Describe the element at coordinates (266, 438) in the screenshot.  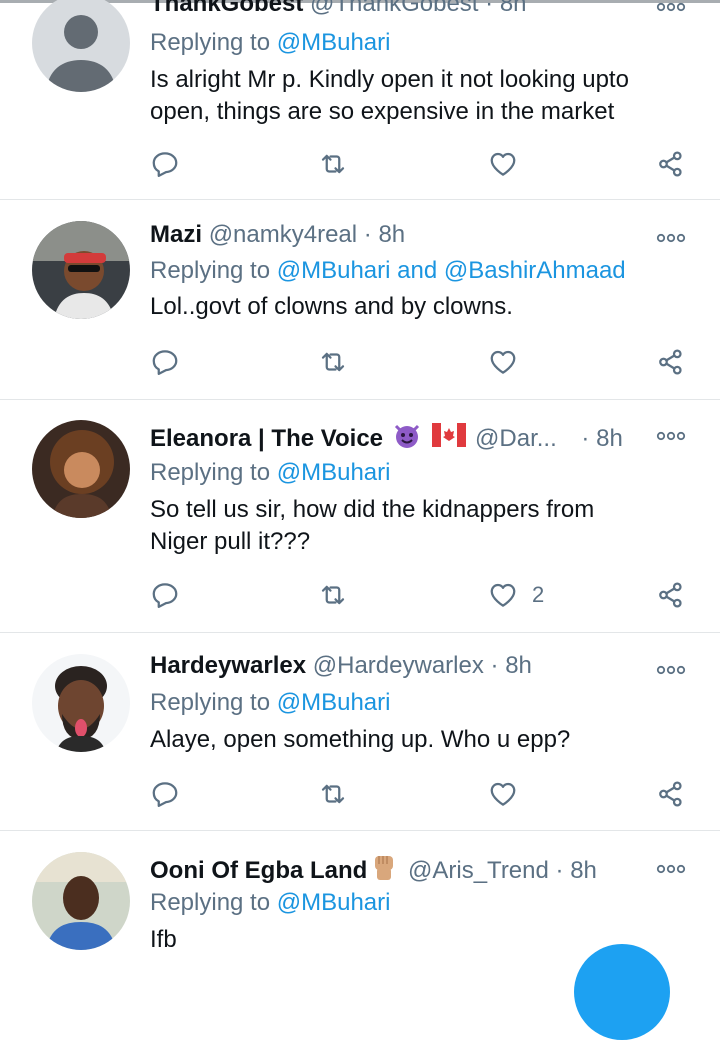
I see `display-name: Eleanora | The Voice` at that location.